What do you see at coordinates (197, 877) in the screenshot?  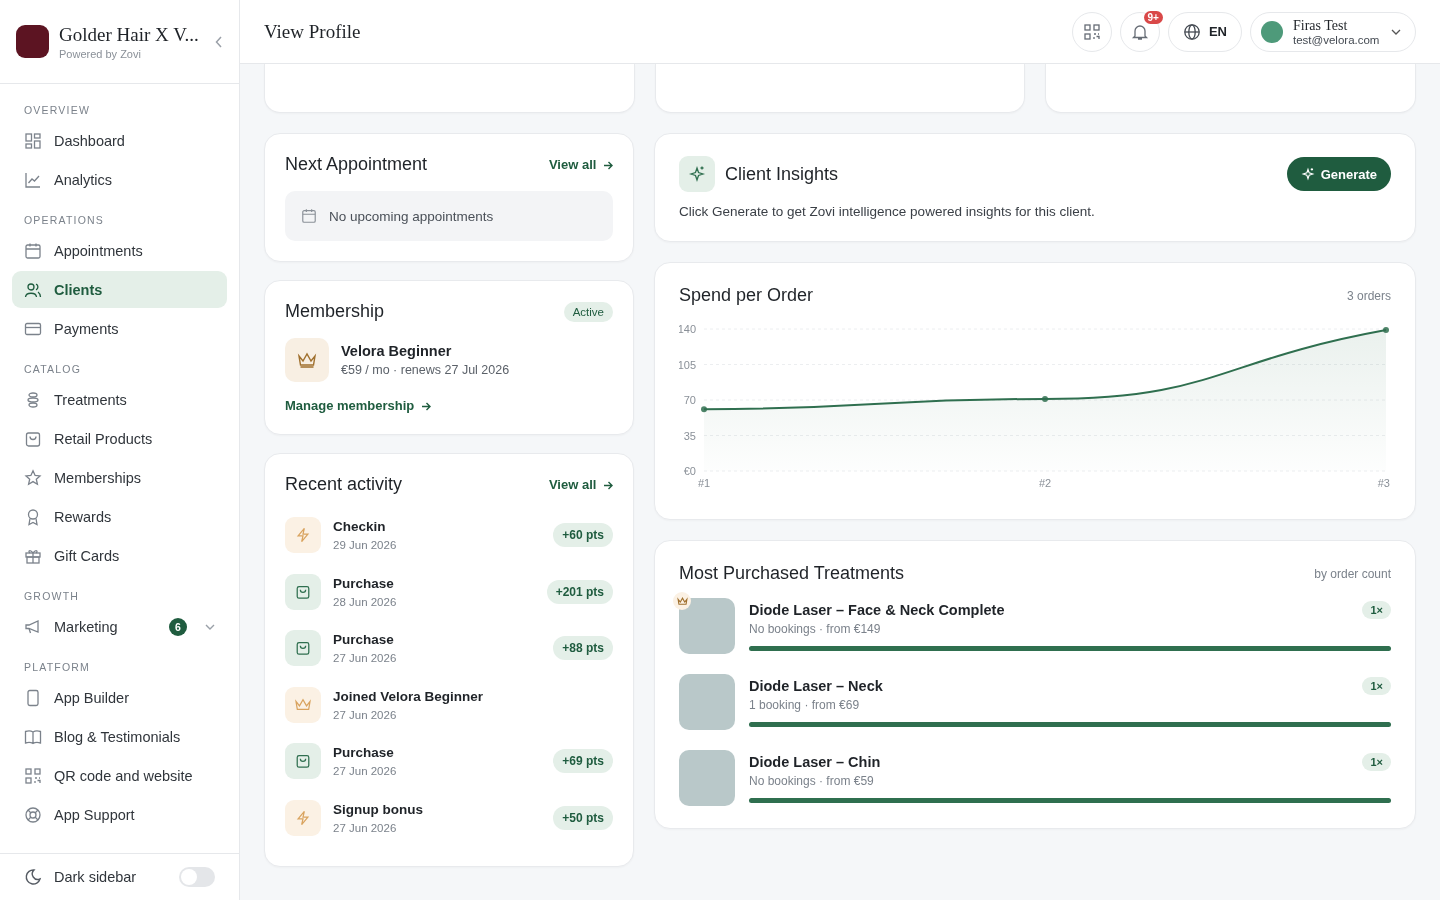 I see `dark-sidebar-toggle` at bounding box center [197, 877].